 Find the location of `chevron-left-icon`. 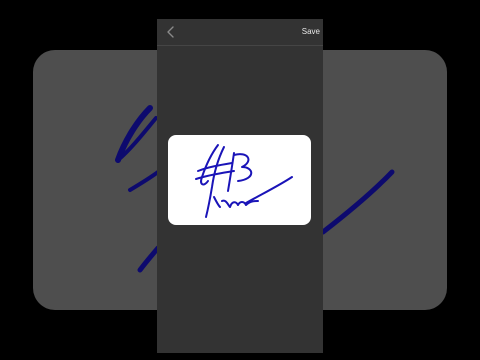

chevron-left-icon is located at coordinates (170, 32).